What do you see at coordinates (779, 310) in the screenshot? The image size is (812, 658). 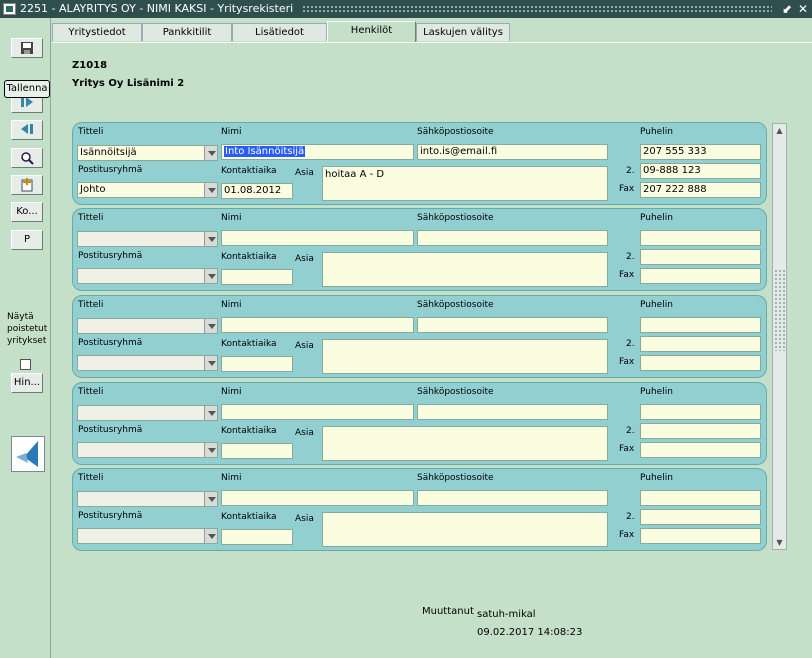 I see `scroll-thumb` at bounding box center [779, 310].